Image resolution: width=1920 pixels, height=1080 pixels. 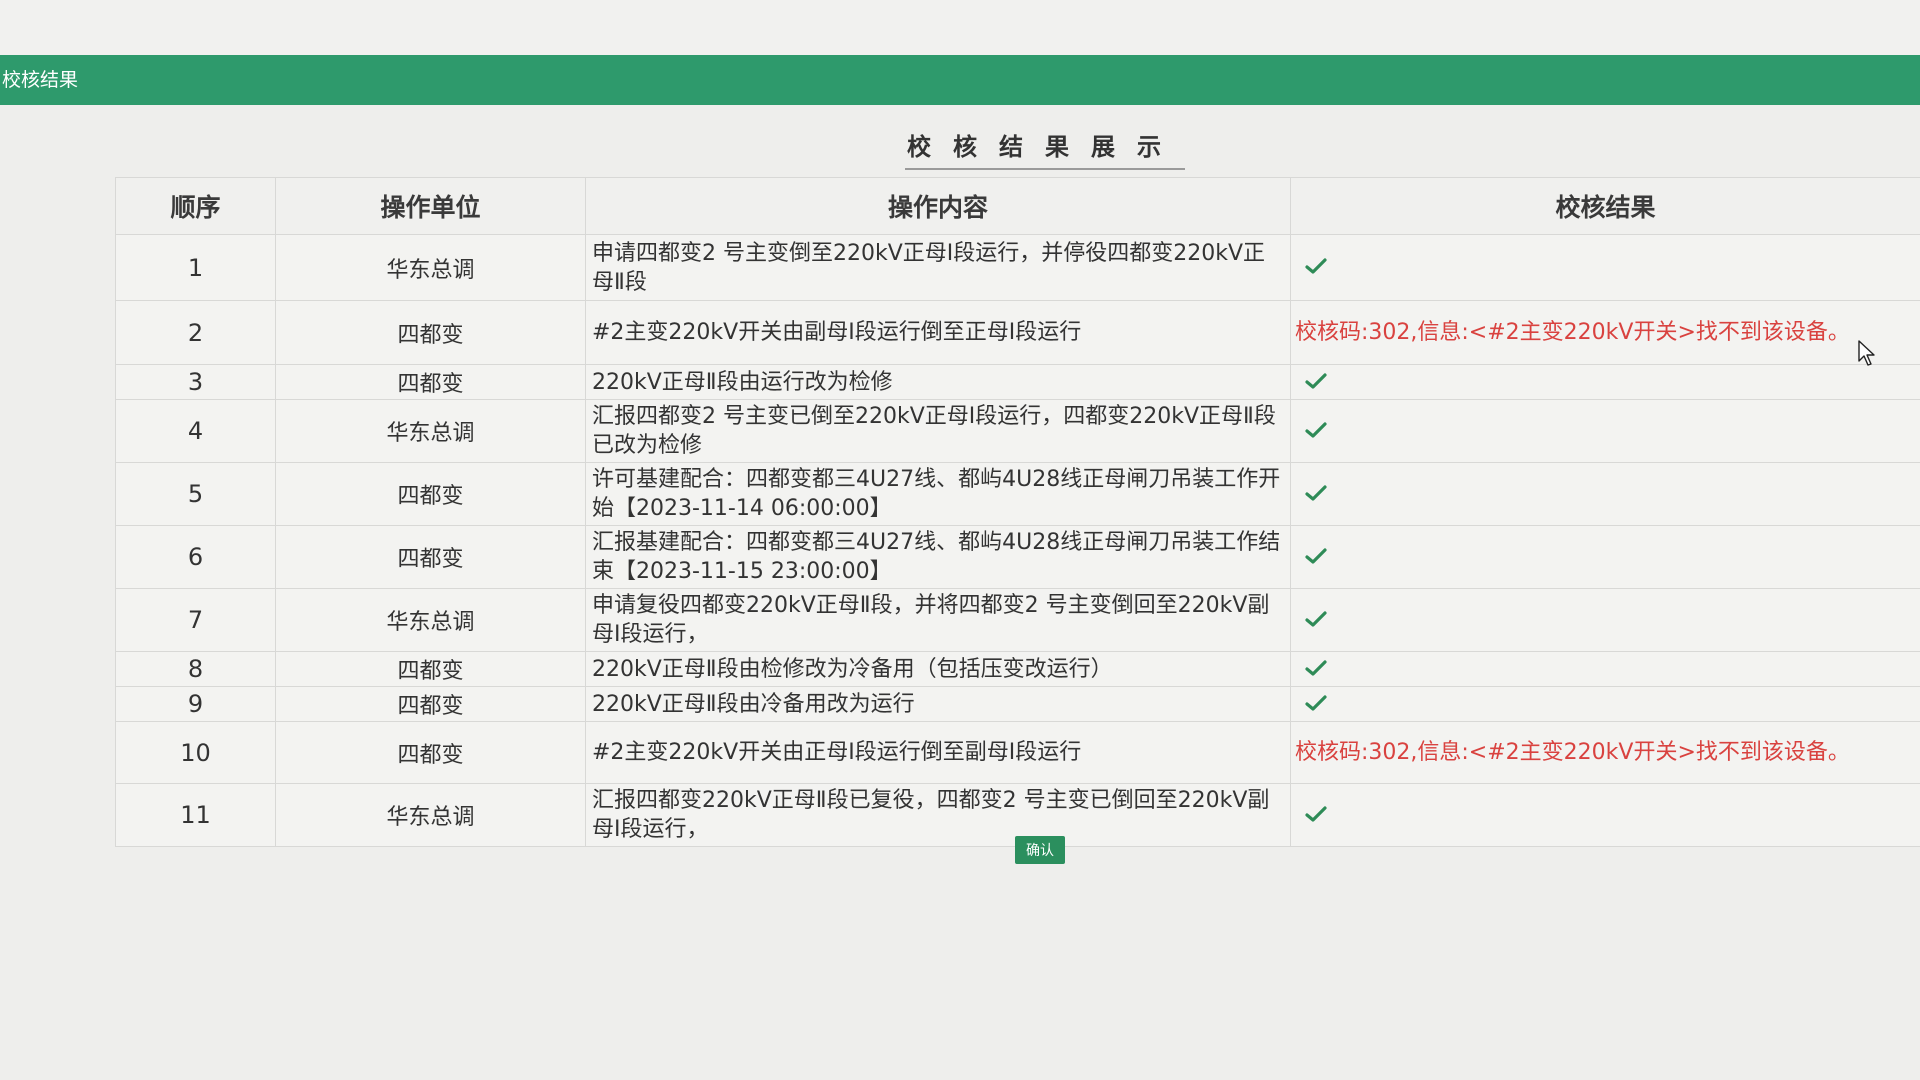 What do you see at coordinates (195, 494) in the screenshot?
I see `row-seq: 5` at bounding box center [195, 494].